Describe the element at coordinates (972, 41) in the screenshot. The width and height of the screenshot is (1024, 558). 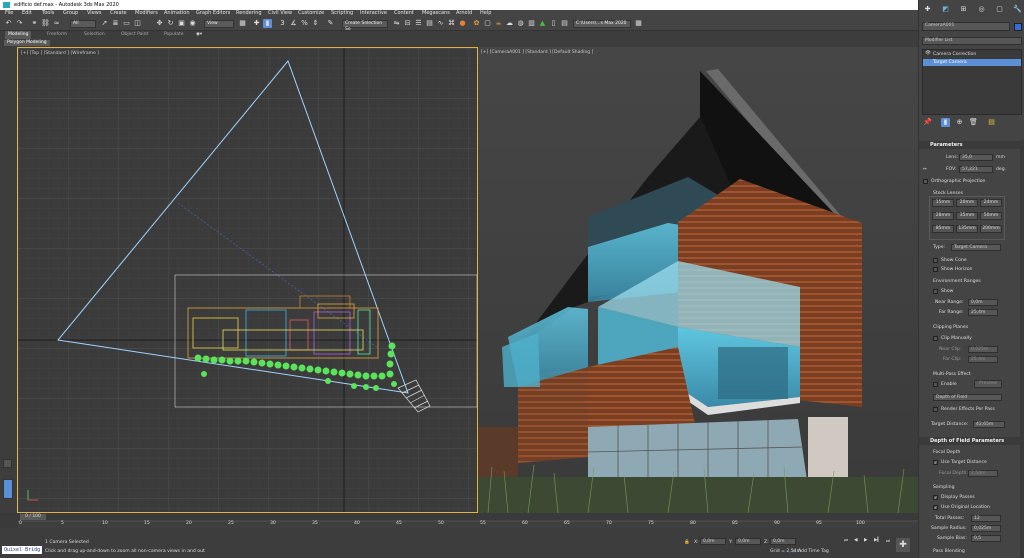
I see `modifier-list-dropdown: Modifier List` at that location.